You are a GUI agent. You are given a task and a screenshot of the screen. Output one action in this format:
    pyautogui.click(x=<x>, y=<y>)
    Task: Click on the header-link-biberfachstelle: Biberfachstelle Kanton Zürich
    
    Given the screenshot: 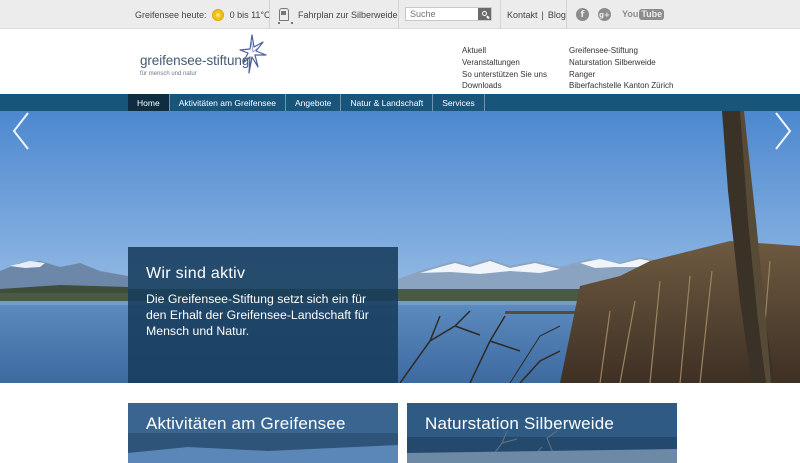 What is the action you would take?
    pyautogui.click(x=621, y=86)
    